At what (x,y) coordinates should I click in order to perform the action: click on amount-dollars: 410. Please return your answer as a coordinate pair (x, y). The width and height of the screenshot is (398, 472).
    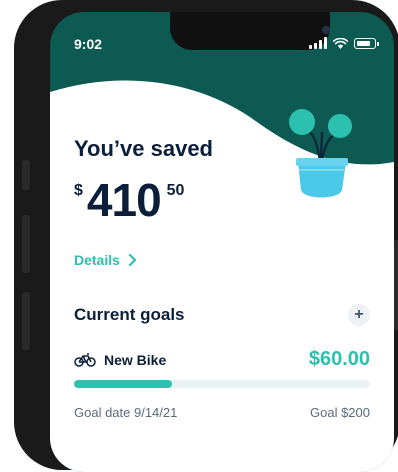
    Looking at the image, I should click on (124, 200).